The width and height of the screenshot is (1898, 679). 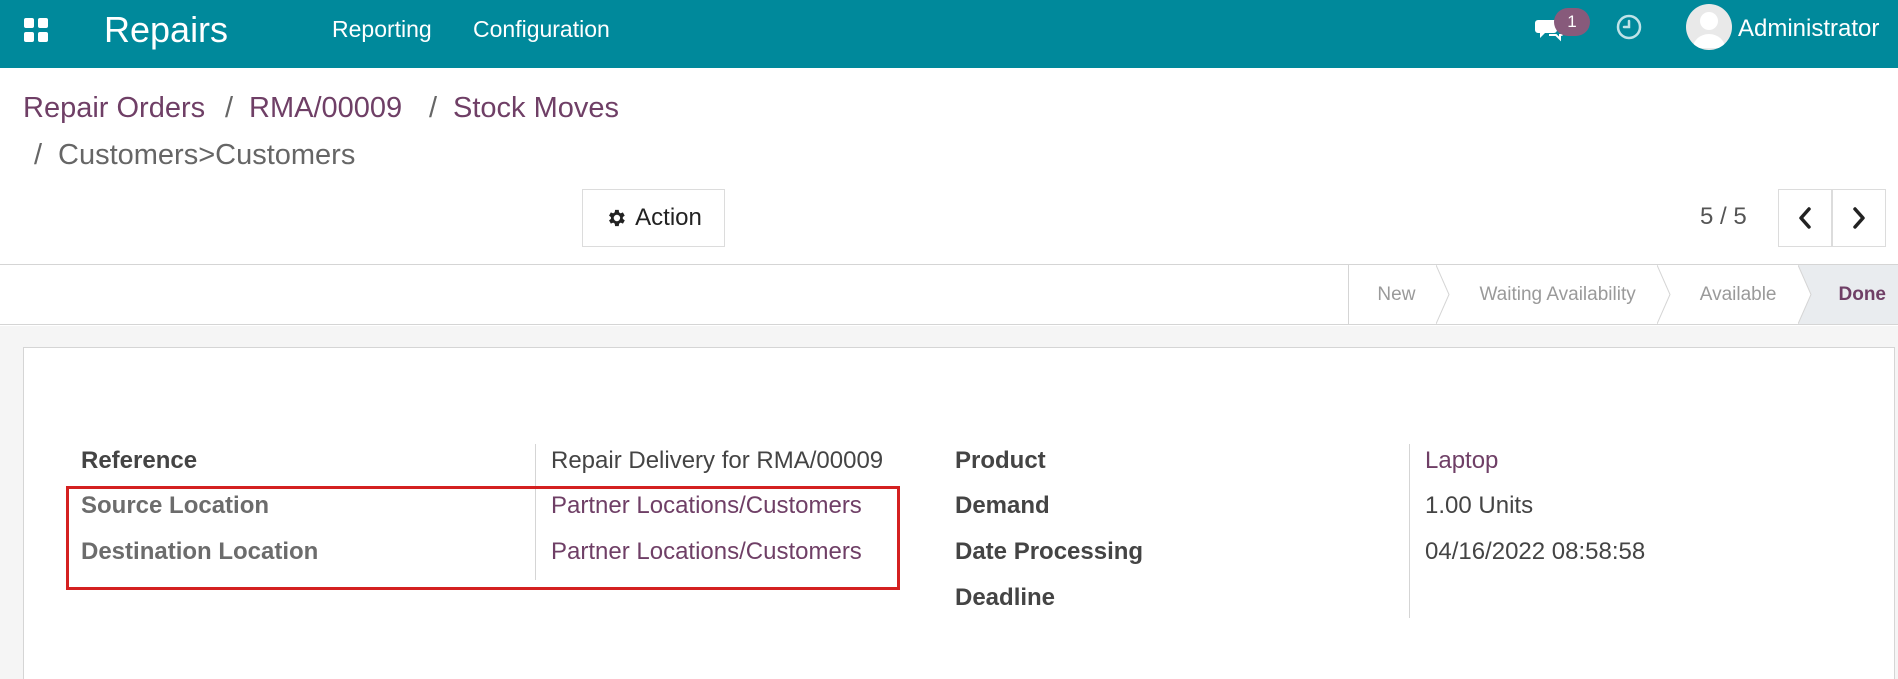 What do you see at coordinates (1396, 294) in the screenshot?
I see `stage-label: New` at bounding box center [1396, 294].